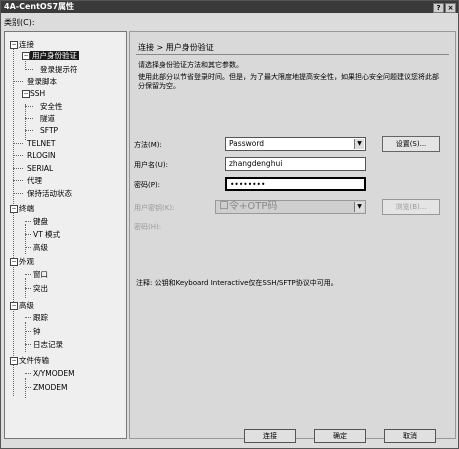 The height and width of the screenshot is (449, 459). What do you see at coordinates (37, 331) in the screenshot?
I see `tree-item-bell: 钟` at bounding box center [37, 331].